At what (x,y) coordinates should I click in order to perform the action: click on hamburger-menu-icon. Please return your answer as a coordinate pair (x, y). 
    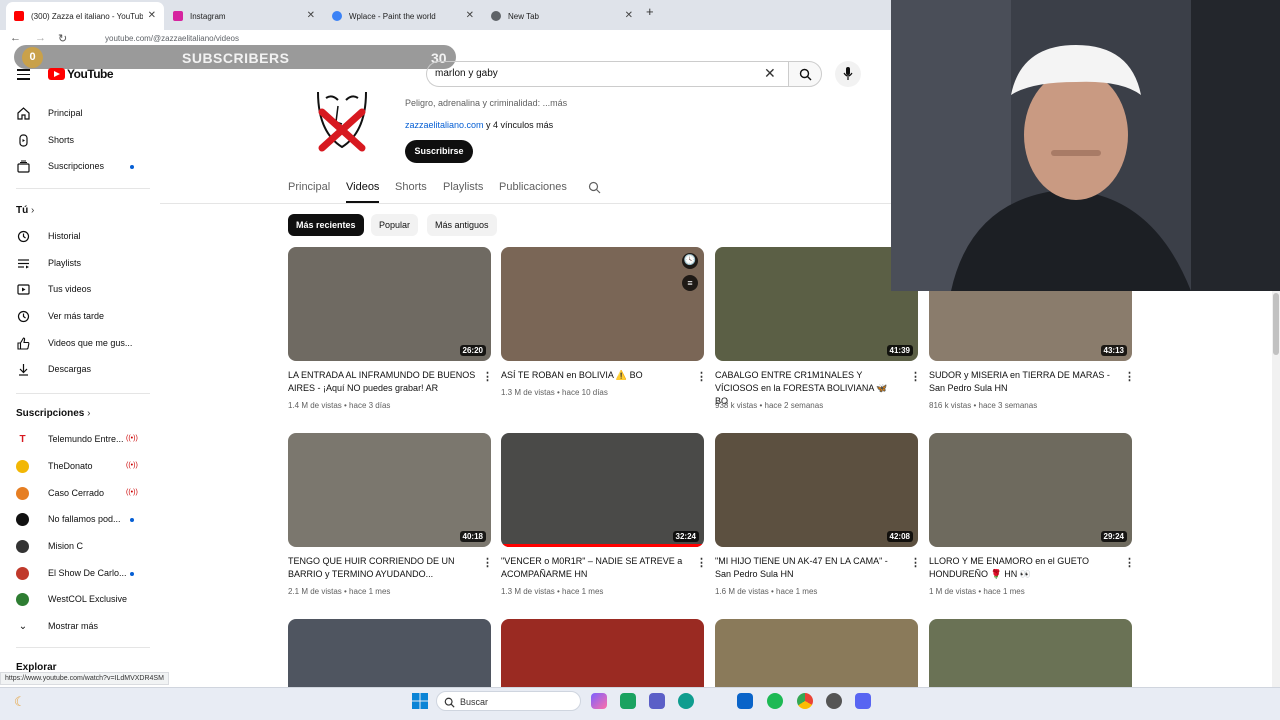
    Looking at the image, I should click on (23, 76).